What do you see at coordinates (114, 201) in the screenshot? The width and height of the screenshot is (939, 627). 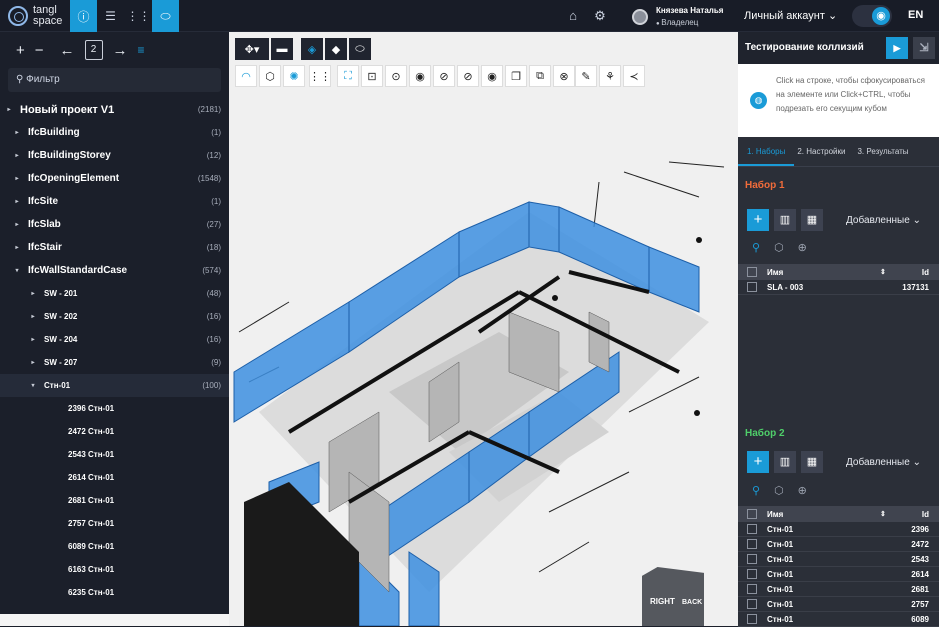 I see `tree-node: ▸ IfcSite (1)` at bounding box center [114, 201].